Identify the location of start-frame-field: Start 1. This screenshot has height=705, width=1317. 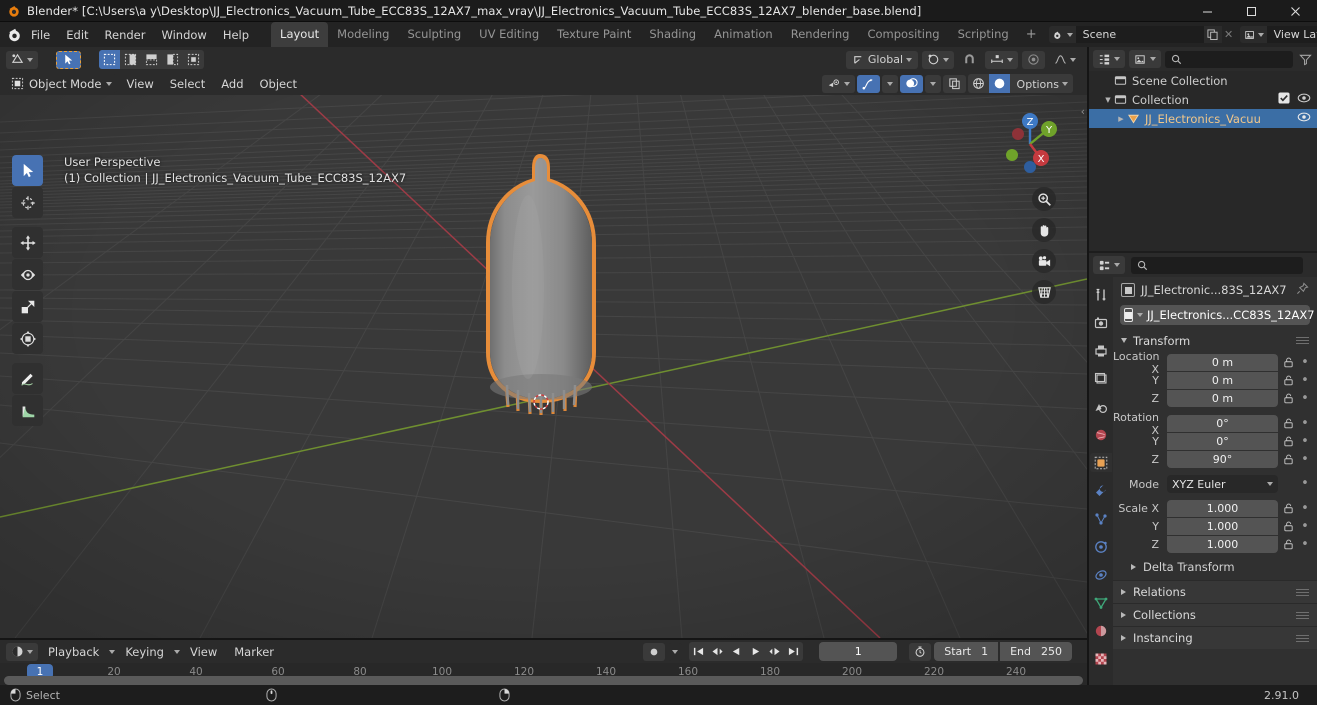
(966, 651).